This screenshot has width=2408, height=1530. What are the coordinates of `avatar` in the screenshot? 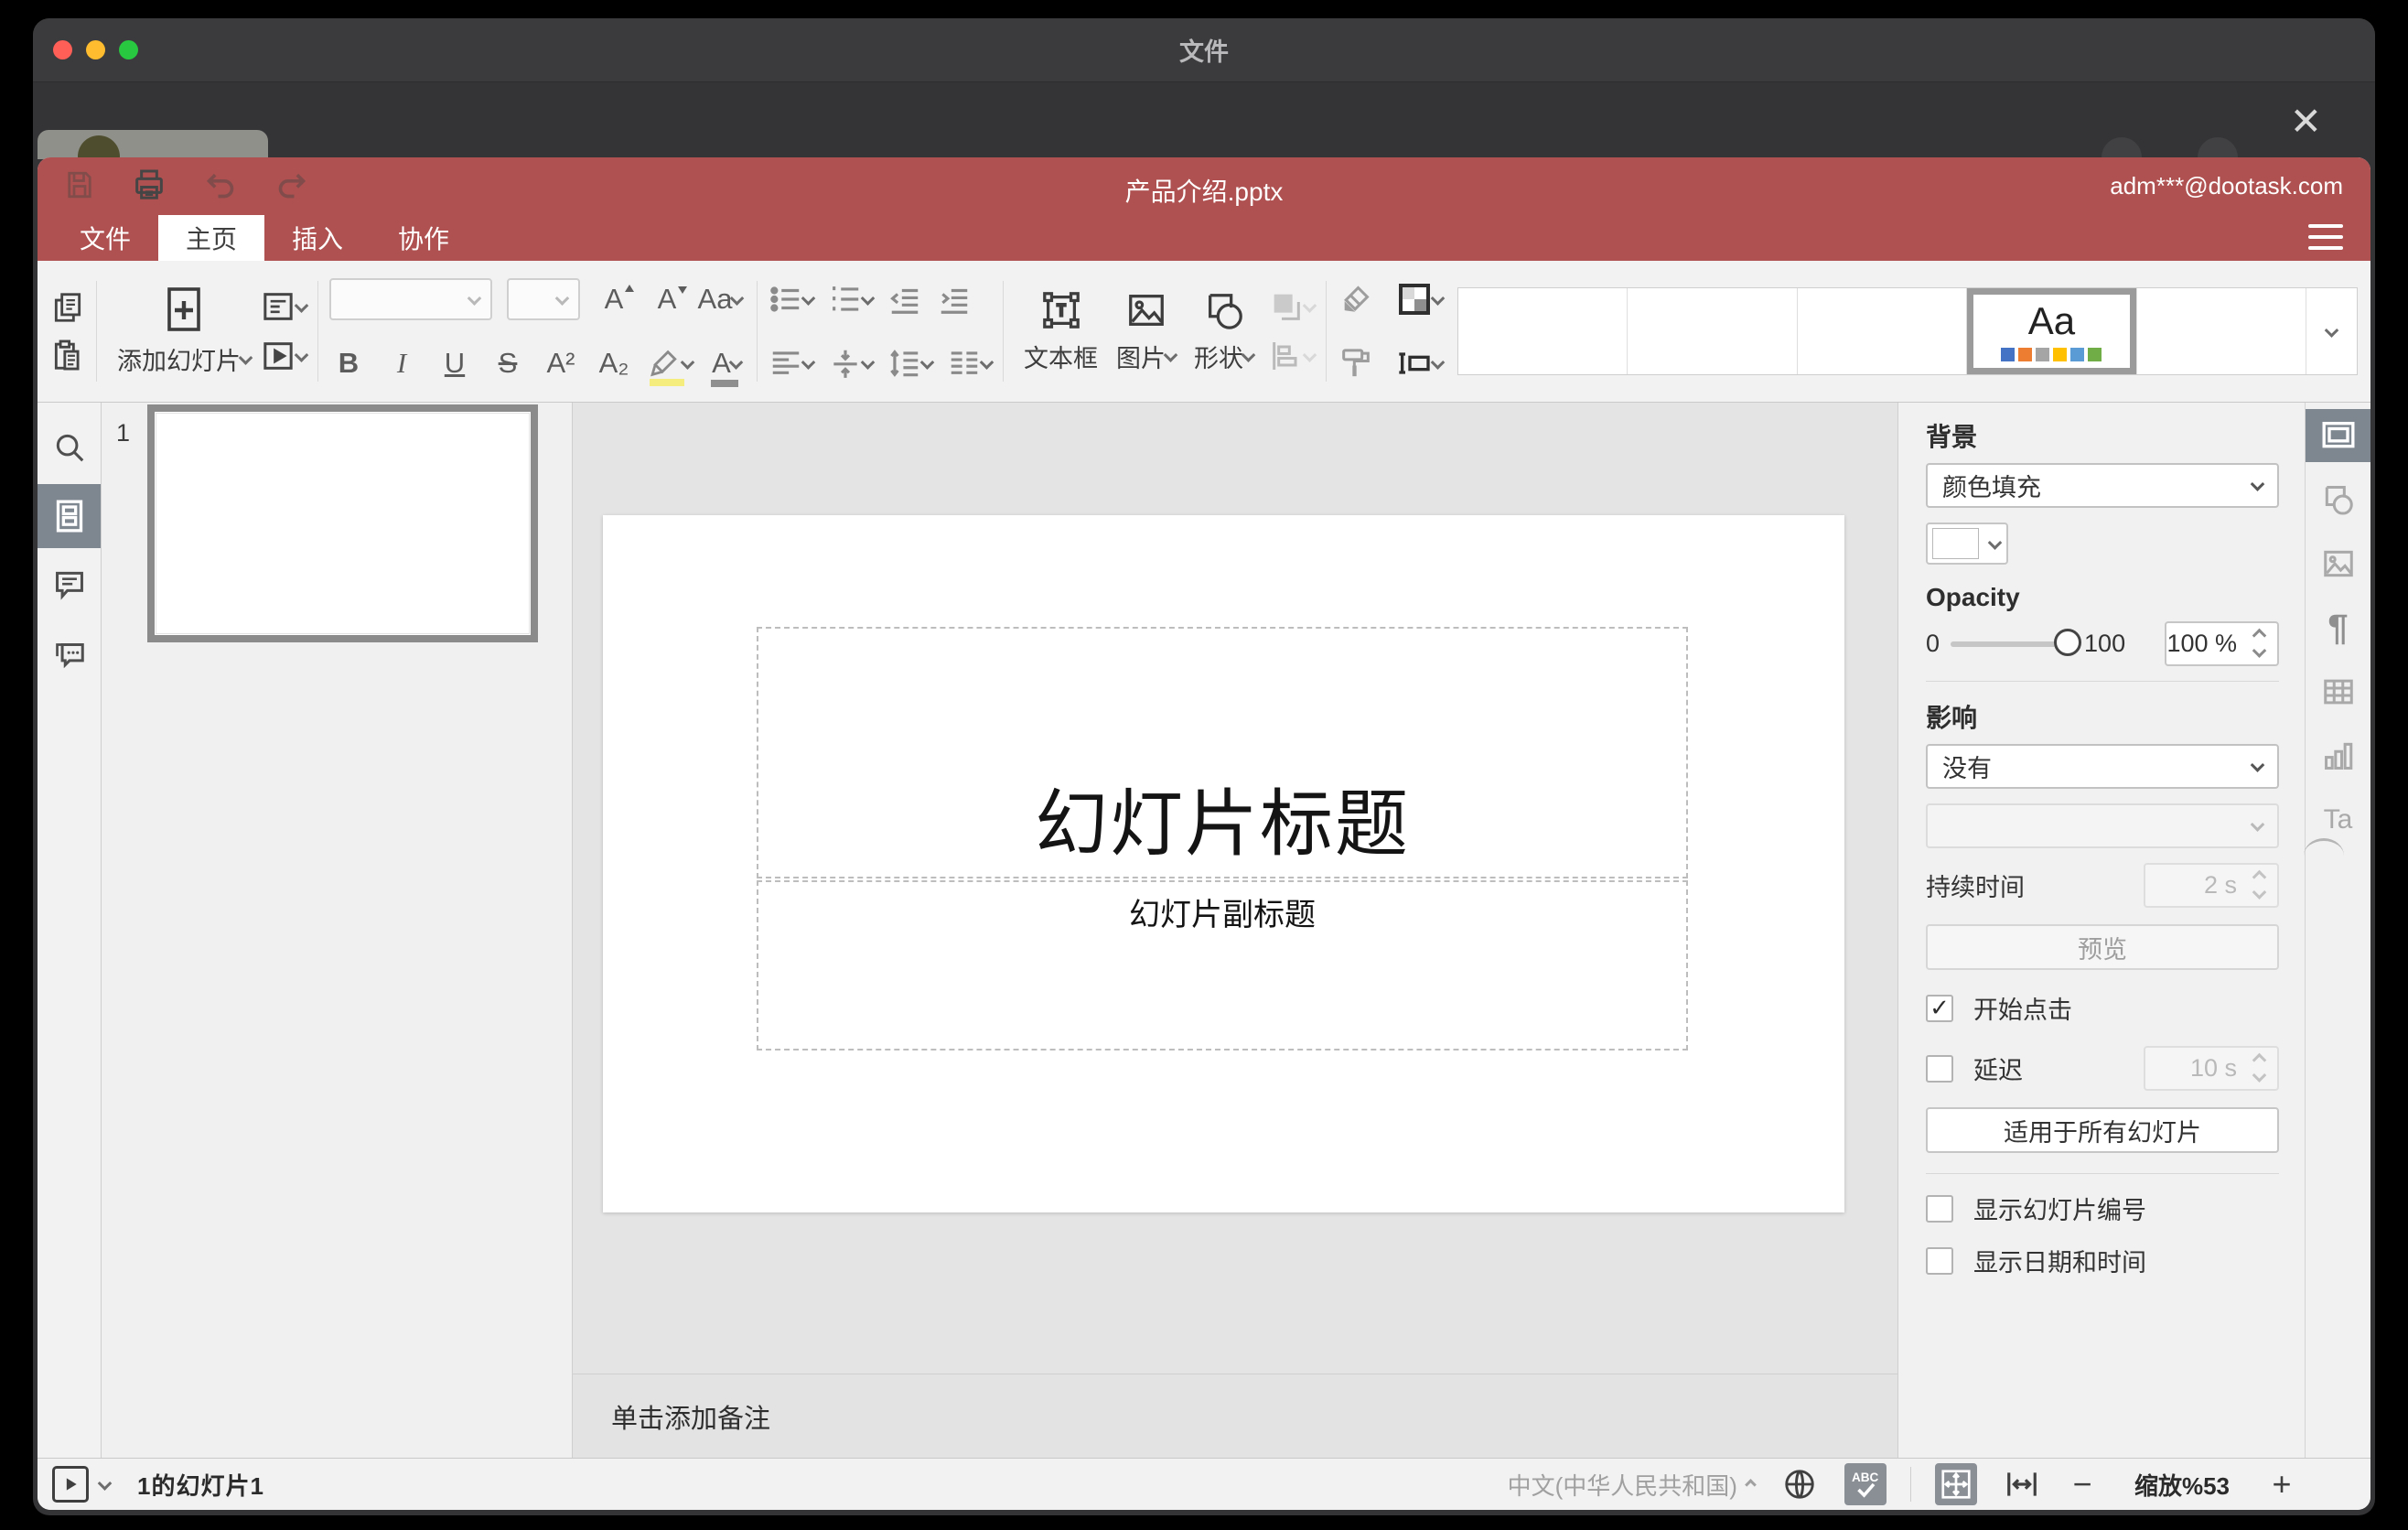 It's located at (99, 147).